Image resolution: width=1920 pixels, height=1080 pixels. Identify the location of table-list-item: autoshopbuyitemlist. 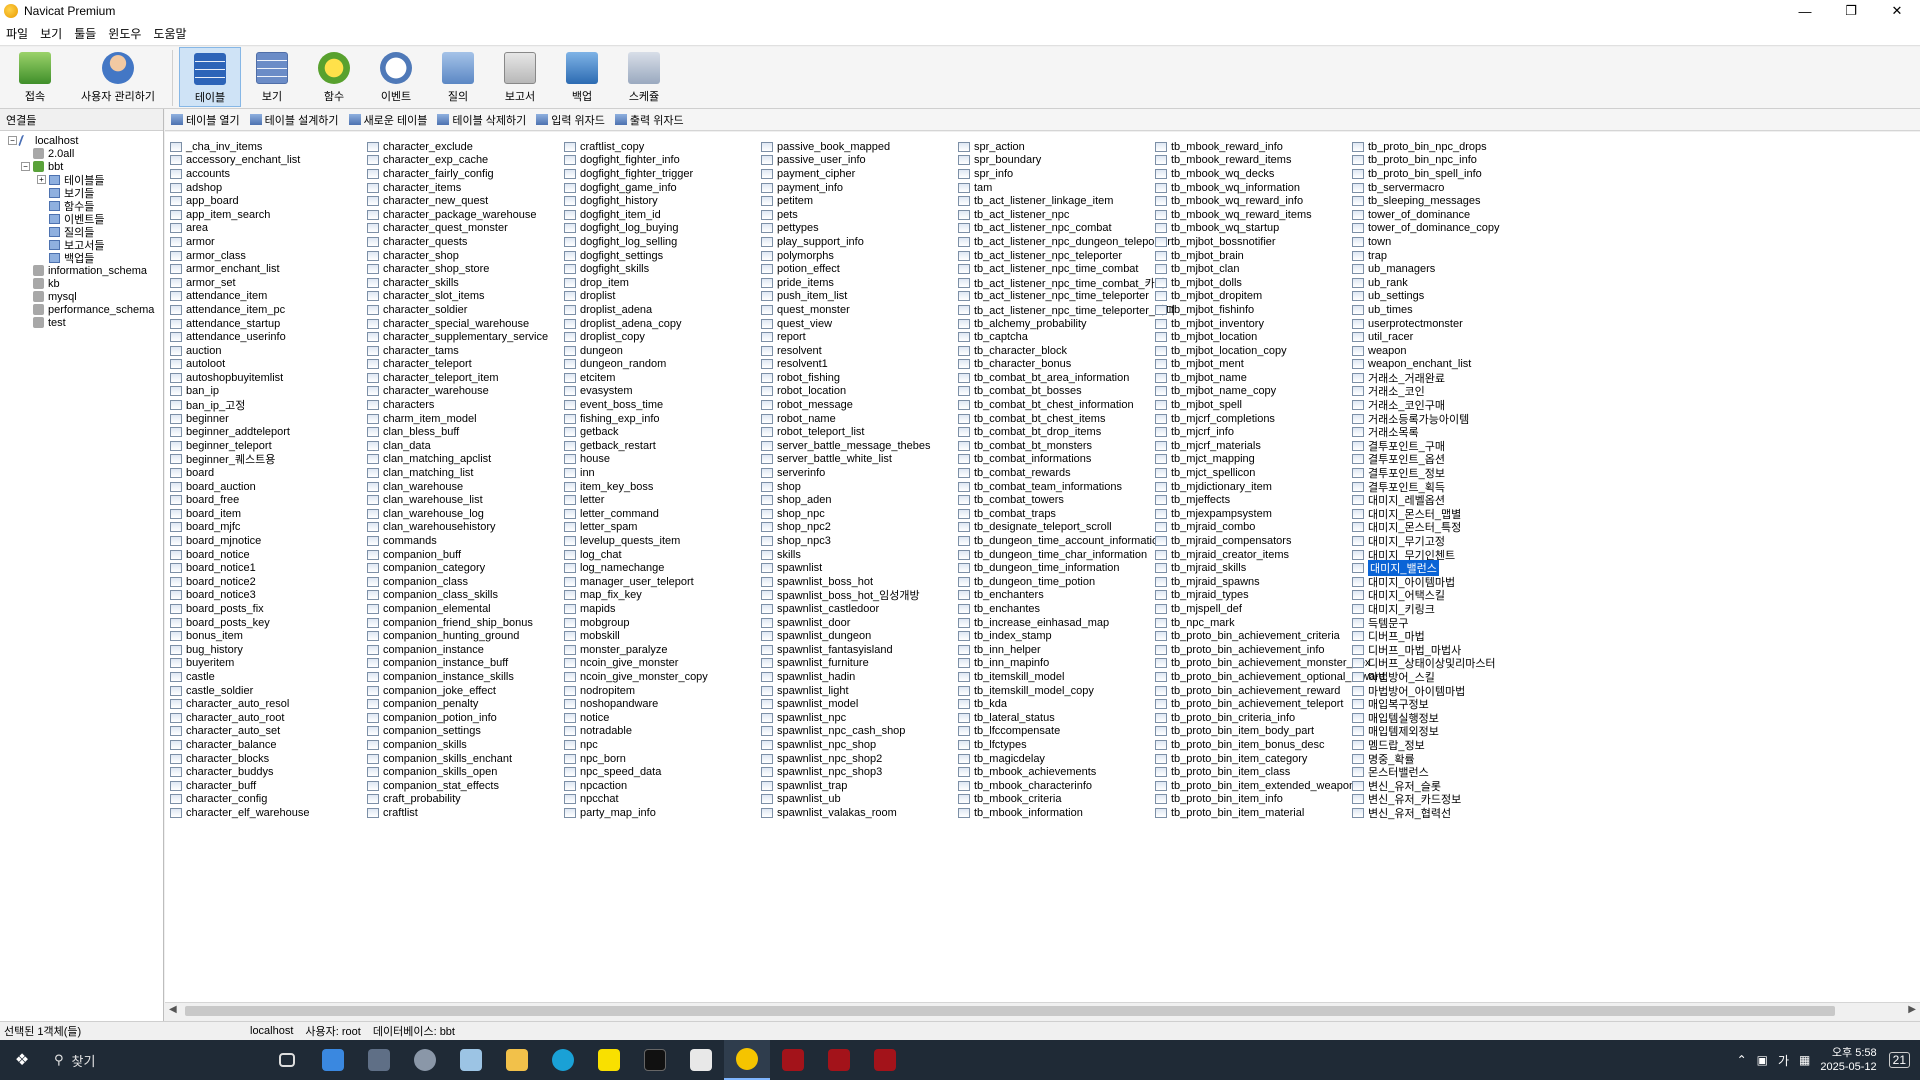
(240, 378).